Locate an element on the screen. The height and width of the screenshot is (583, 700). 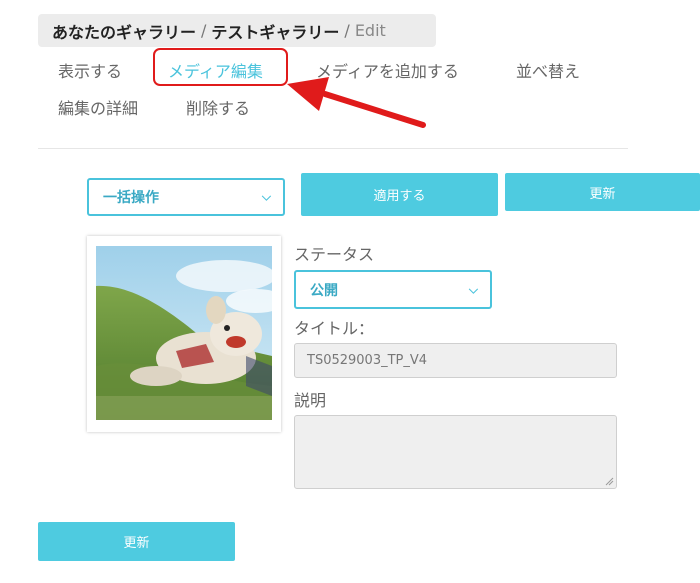
red-arrow-icon is located at coordinates (356, 102).